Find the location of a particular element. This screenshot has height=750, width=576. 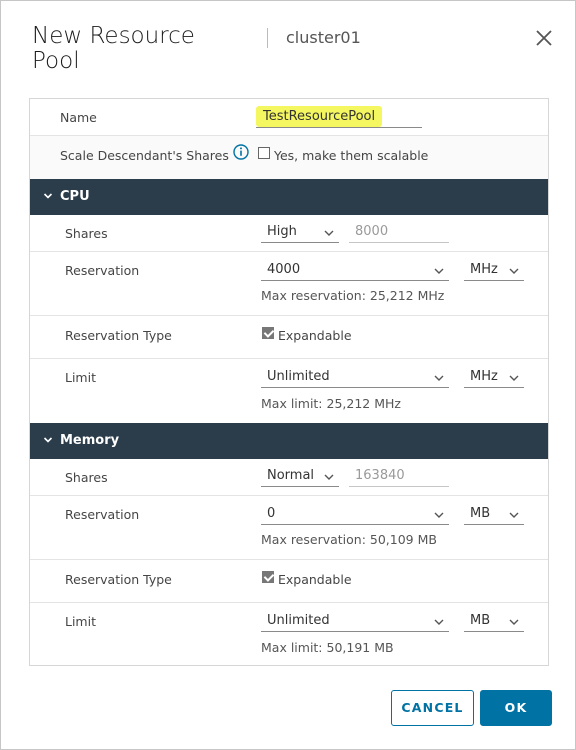

cpu-limit-unit-select: MHz is located at coordinates (494, 377).